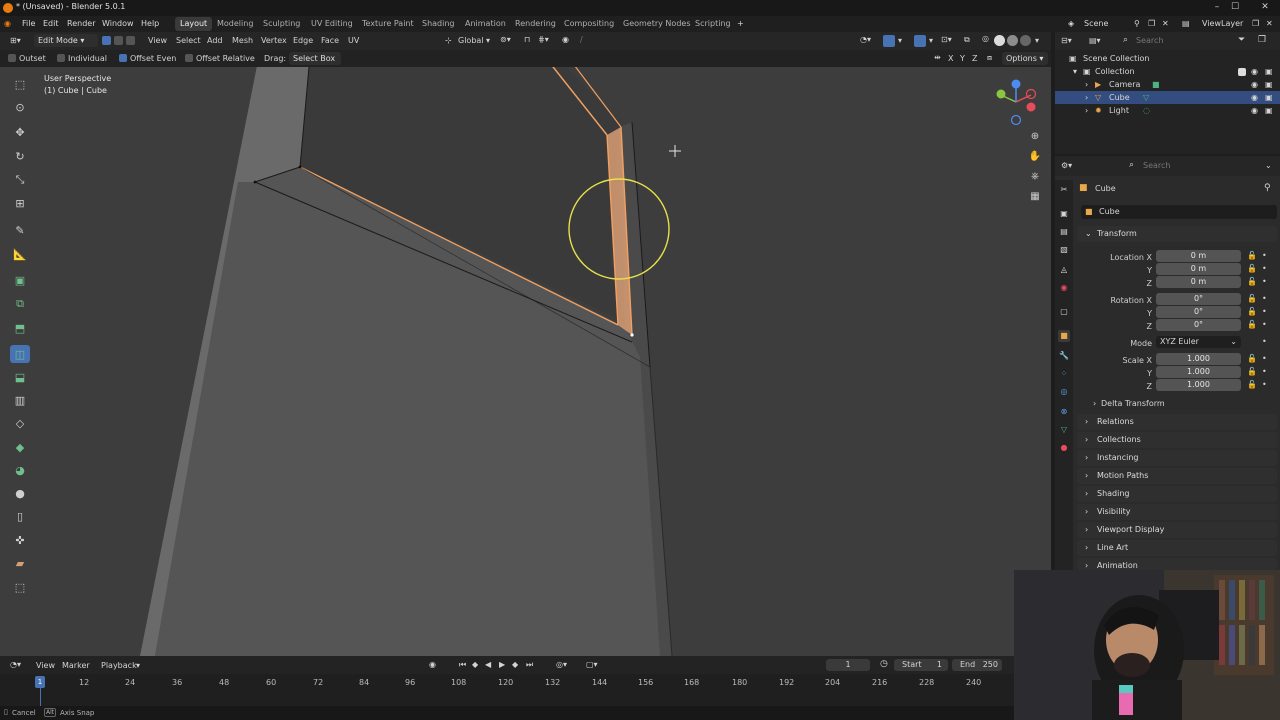 The height and width of the screenshot is (720, 1280). What do you see at coordinates (1198, 282) in the screenshot?
I see `location-z-field: 0 m` at bounding box center [1198, 282].